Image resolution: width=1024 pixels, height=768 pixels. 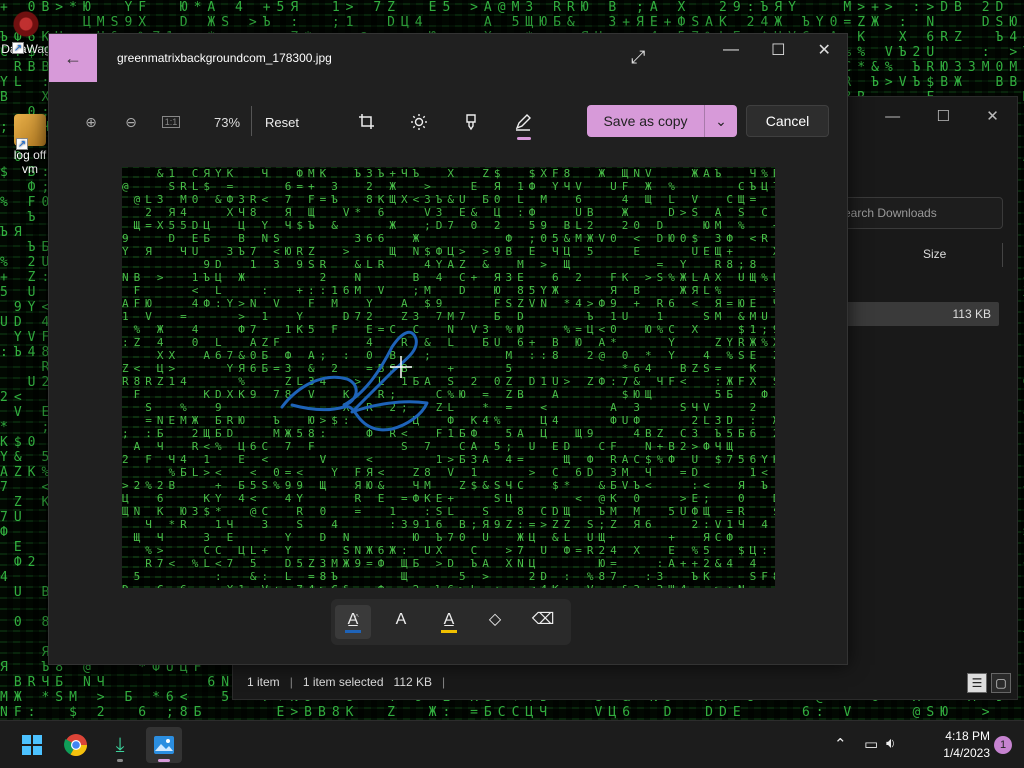 What do you see at coordinates (401, 367) in the screenshot?
I see `crosshair-cursor-icon` at bounding box center [401, 367].